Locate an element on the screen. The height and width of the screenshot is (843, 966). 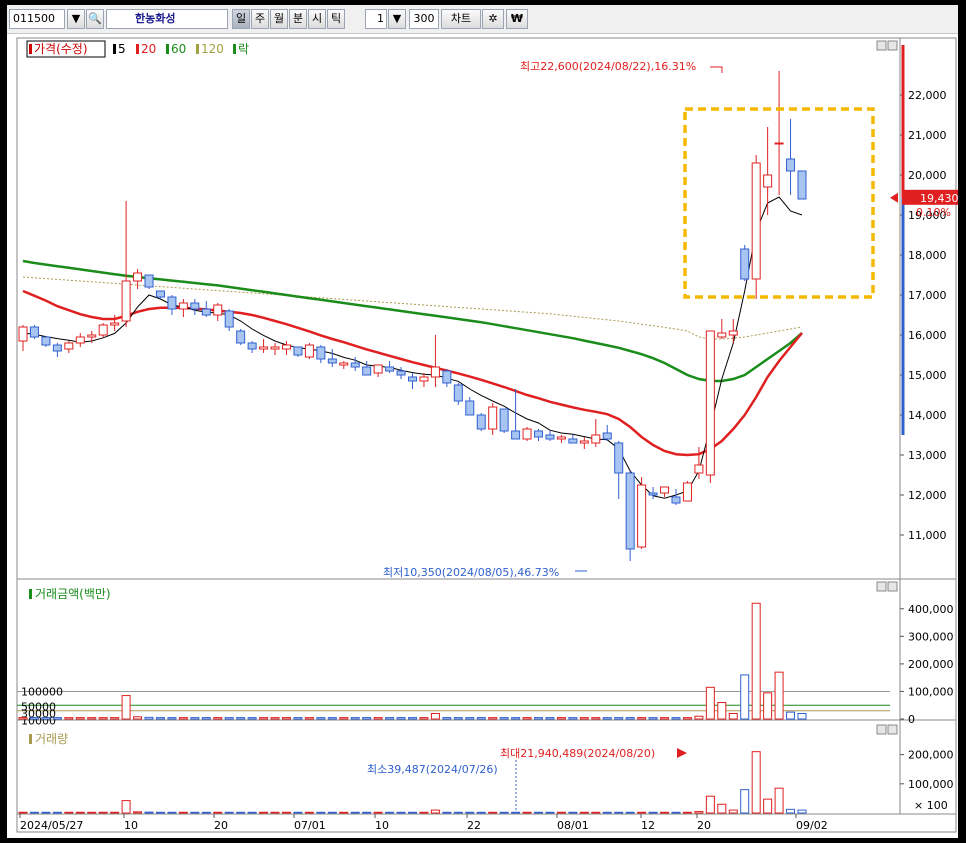
amount-ref-label-3: 10000 is located at coordinates (38, 721).